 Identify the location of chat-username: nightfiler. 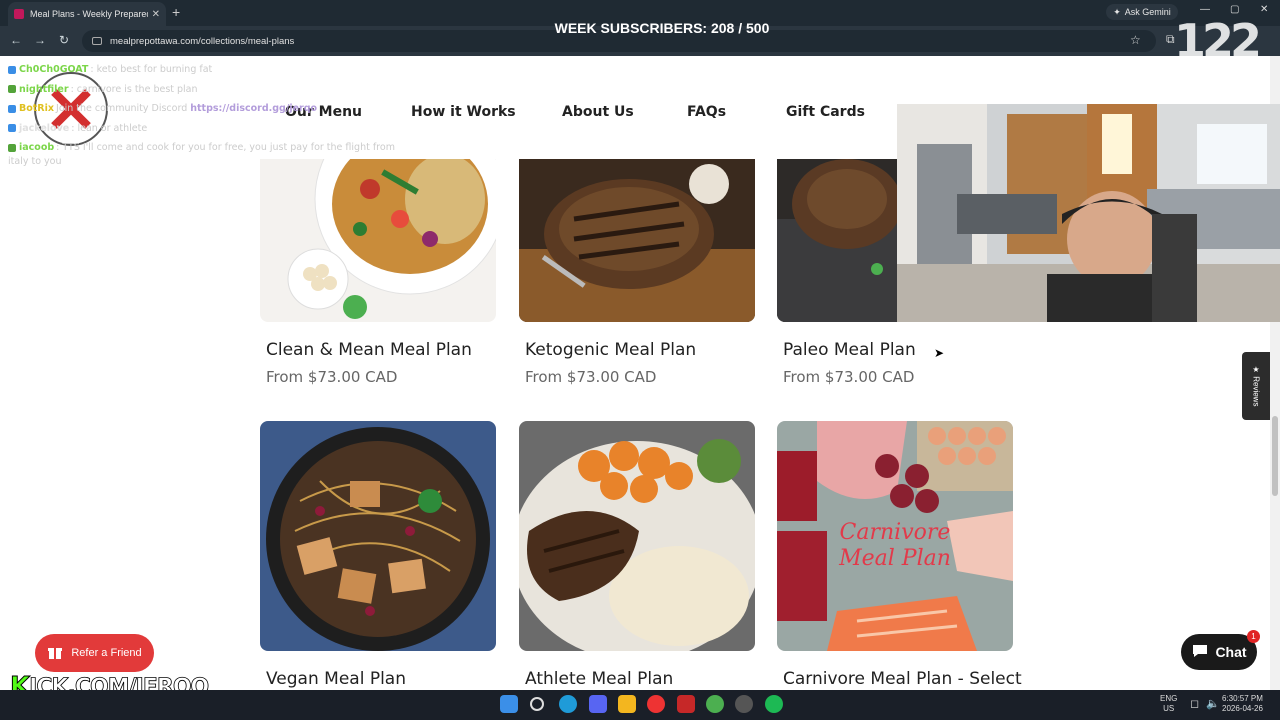
(44, 89).